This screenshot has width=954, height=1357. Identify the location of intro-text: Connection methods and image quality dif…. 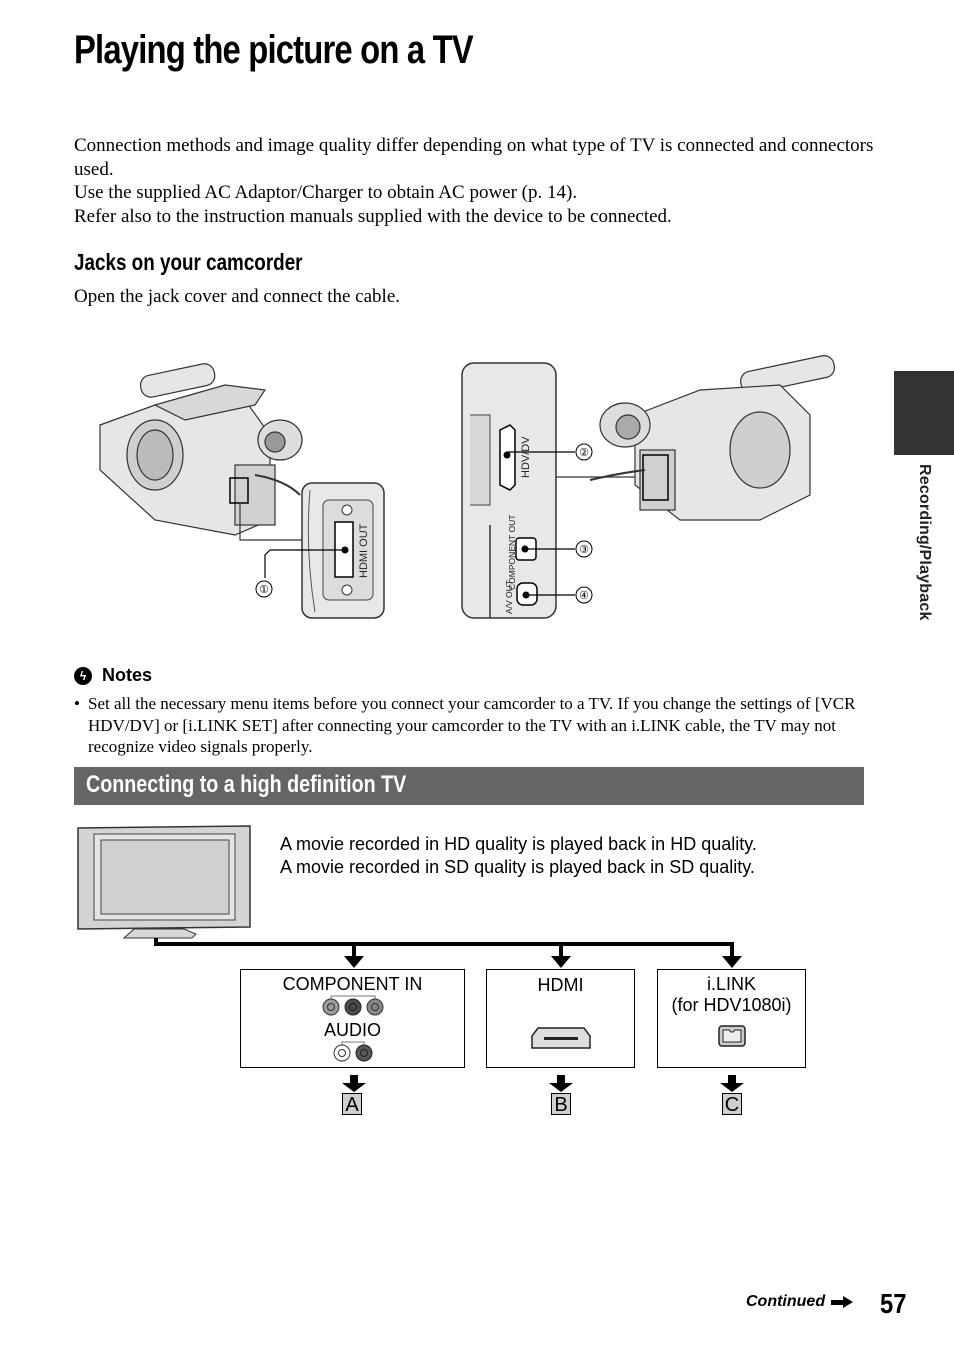
(474, 181).